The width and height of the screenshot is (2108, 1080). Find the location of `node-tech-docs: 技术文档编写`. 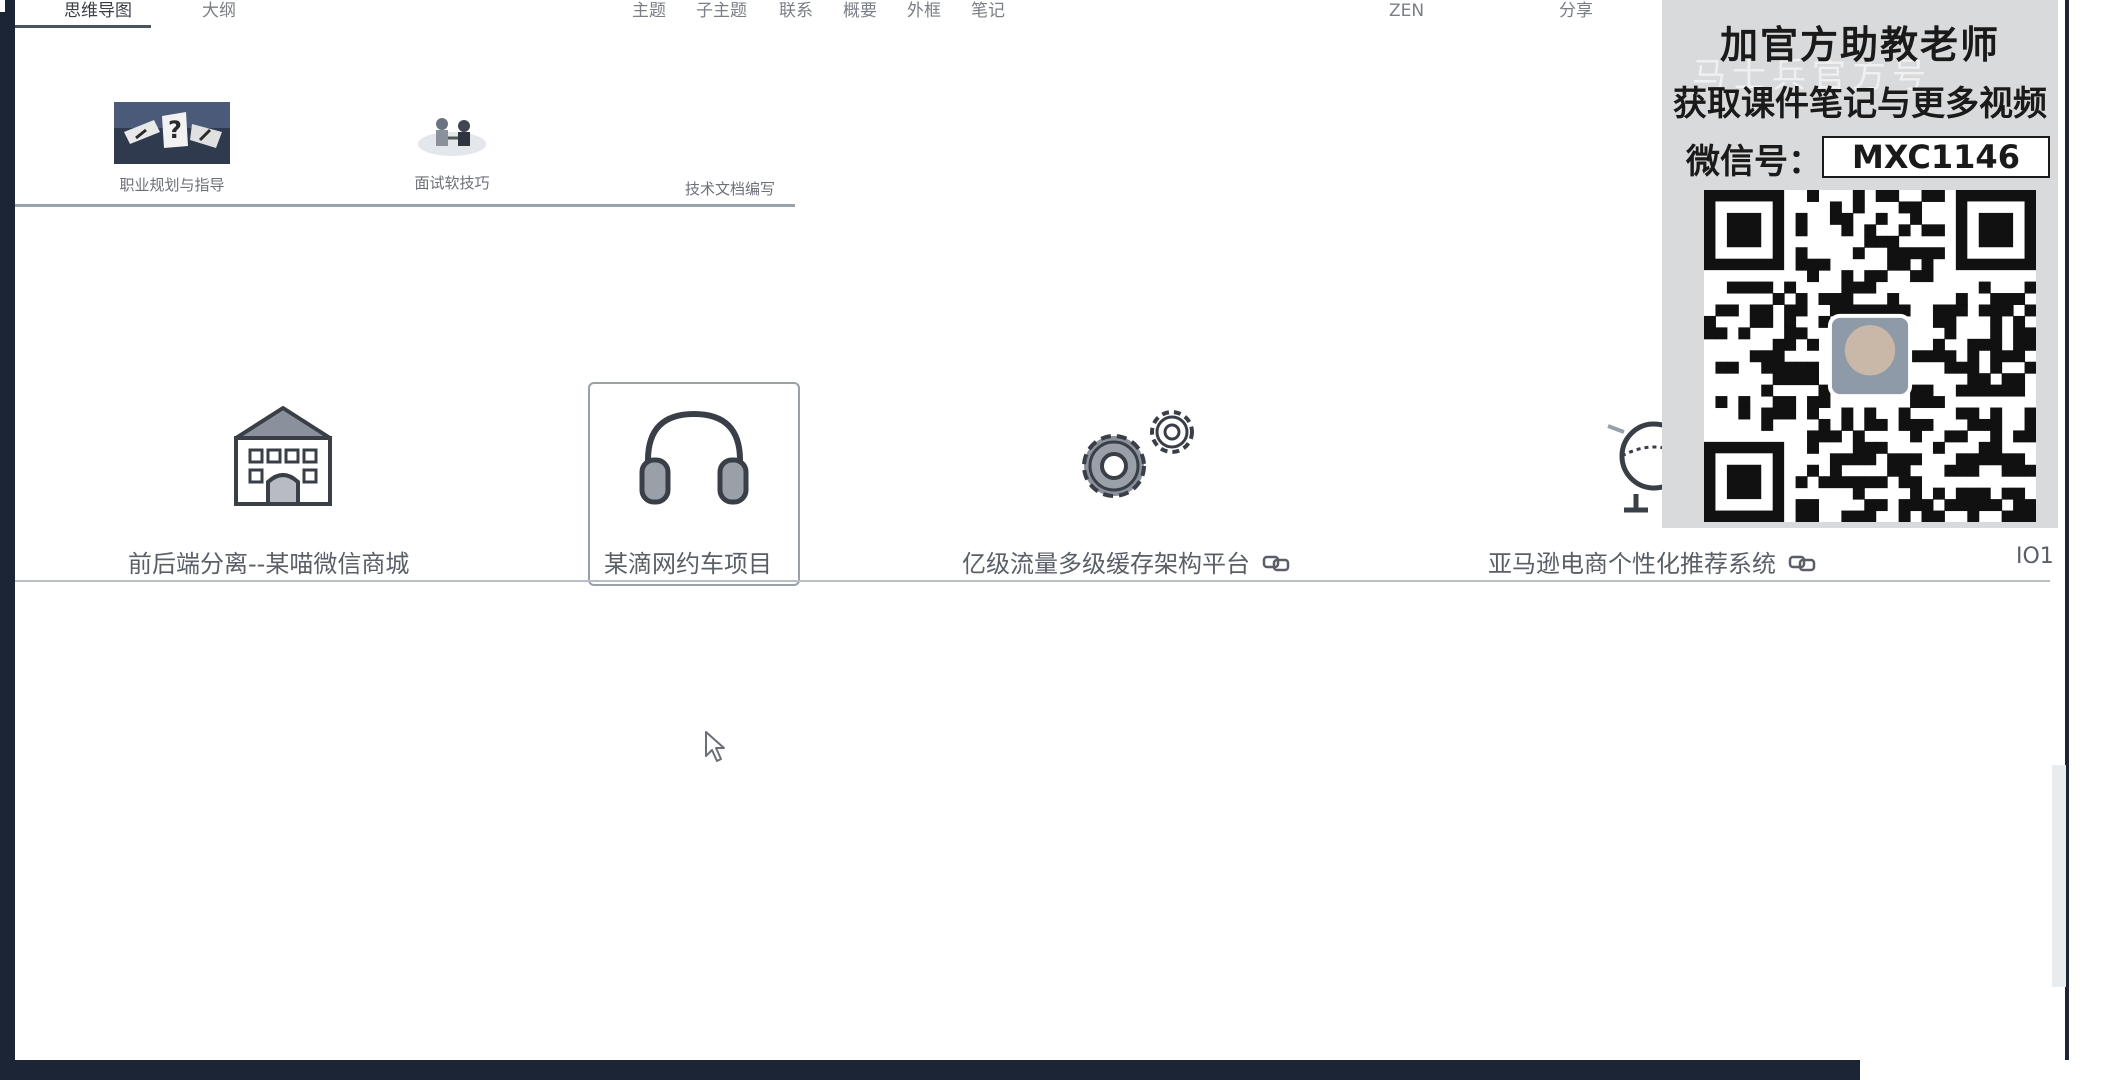

node-tech-docs: 技术文档编写 is located at coordinates (730, 188).